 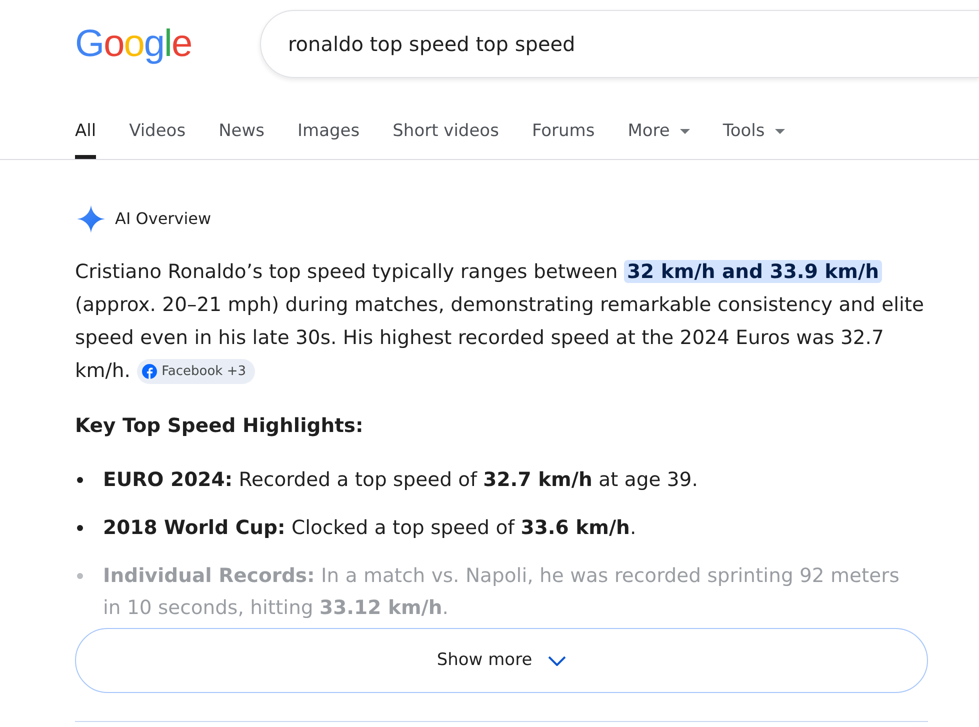 I want to click on logo: Google, so click(x=137, y=44).